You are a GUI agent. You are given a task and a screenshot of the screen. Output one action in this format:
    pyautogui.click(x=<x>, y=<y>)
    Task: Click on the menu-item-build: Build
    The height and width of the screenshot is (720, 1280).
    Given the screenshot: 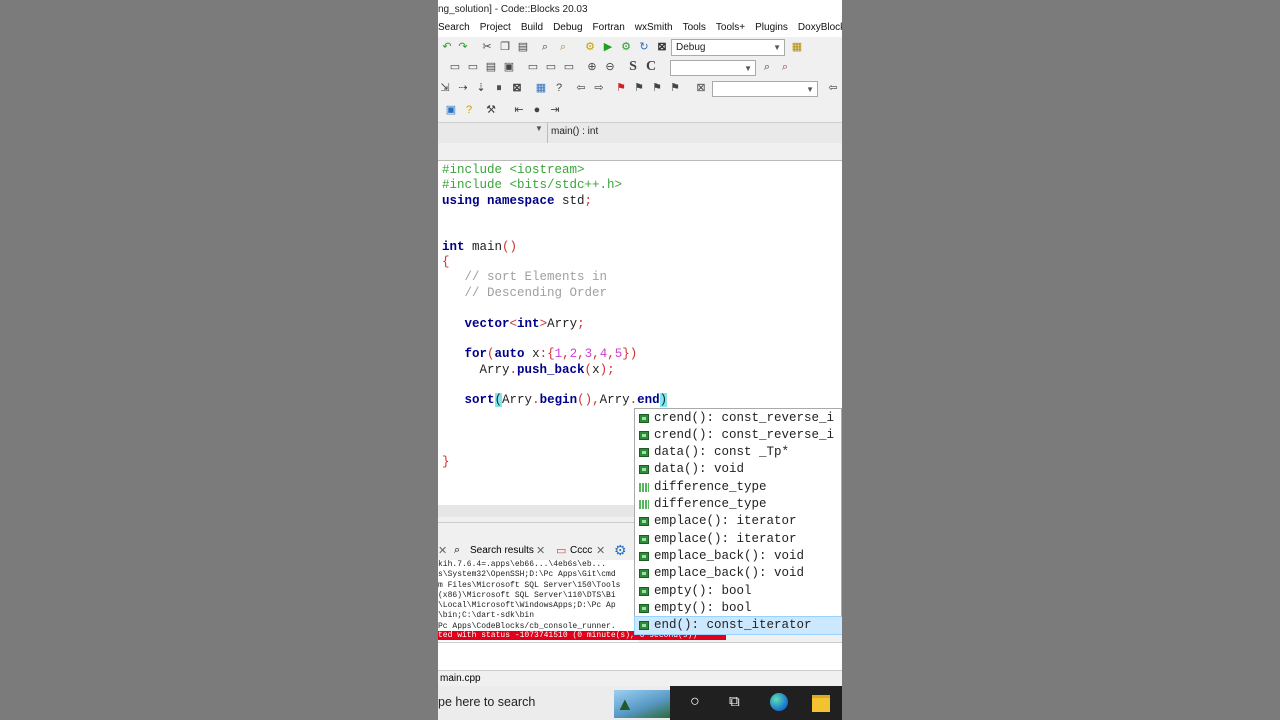 What is the action you would take?
    pyautogui.click(x=532, y=27)
    